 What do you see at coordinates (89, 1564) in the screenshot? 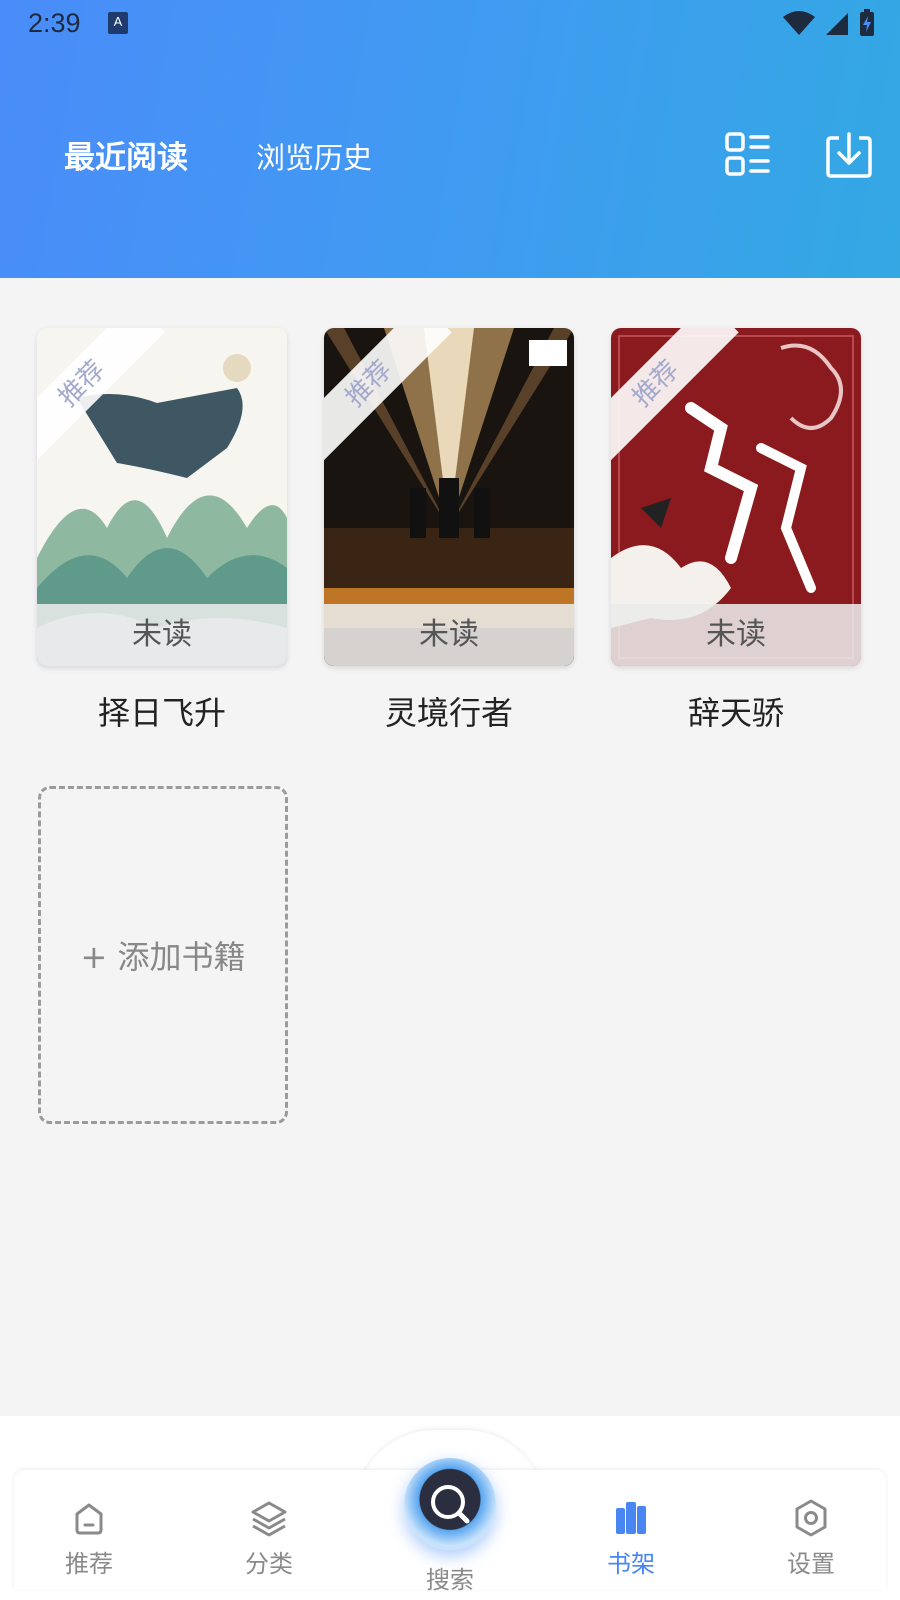
I see `nav-label: 推荐` at bounding box center [89, 1564].